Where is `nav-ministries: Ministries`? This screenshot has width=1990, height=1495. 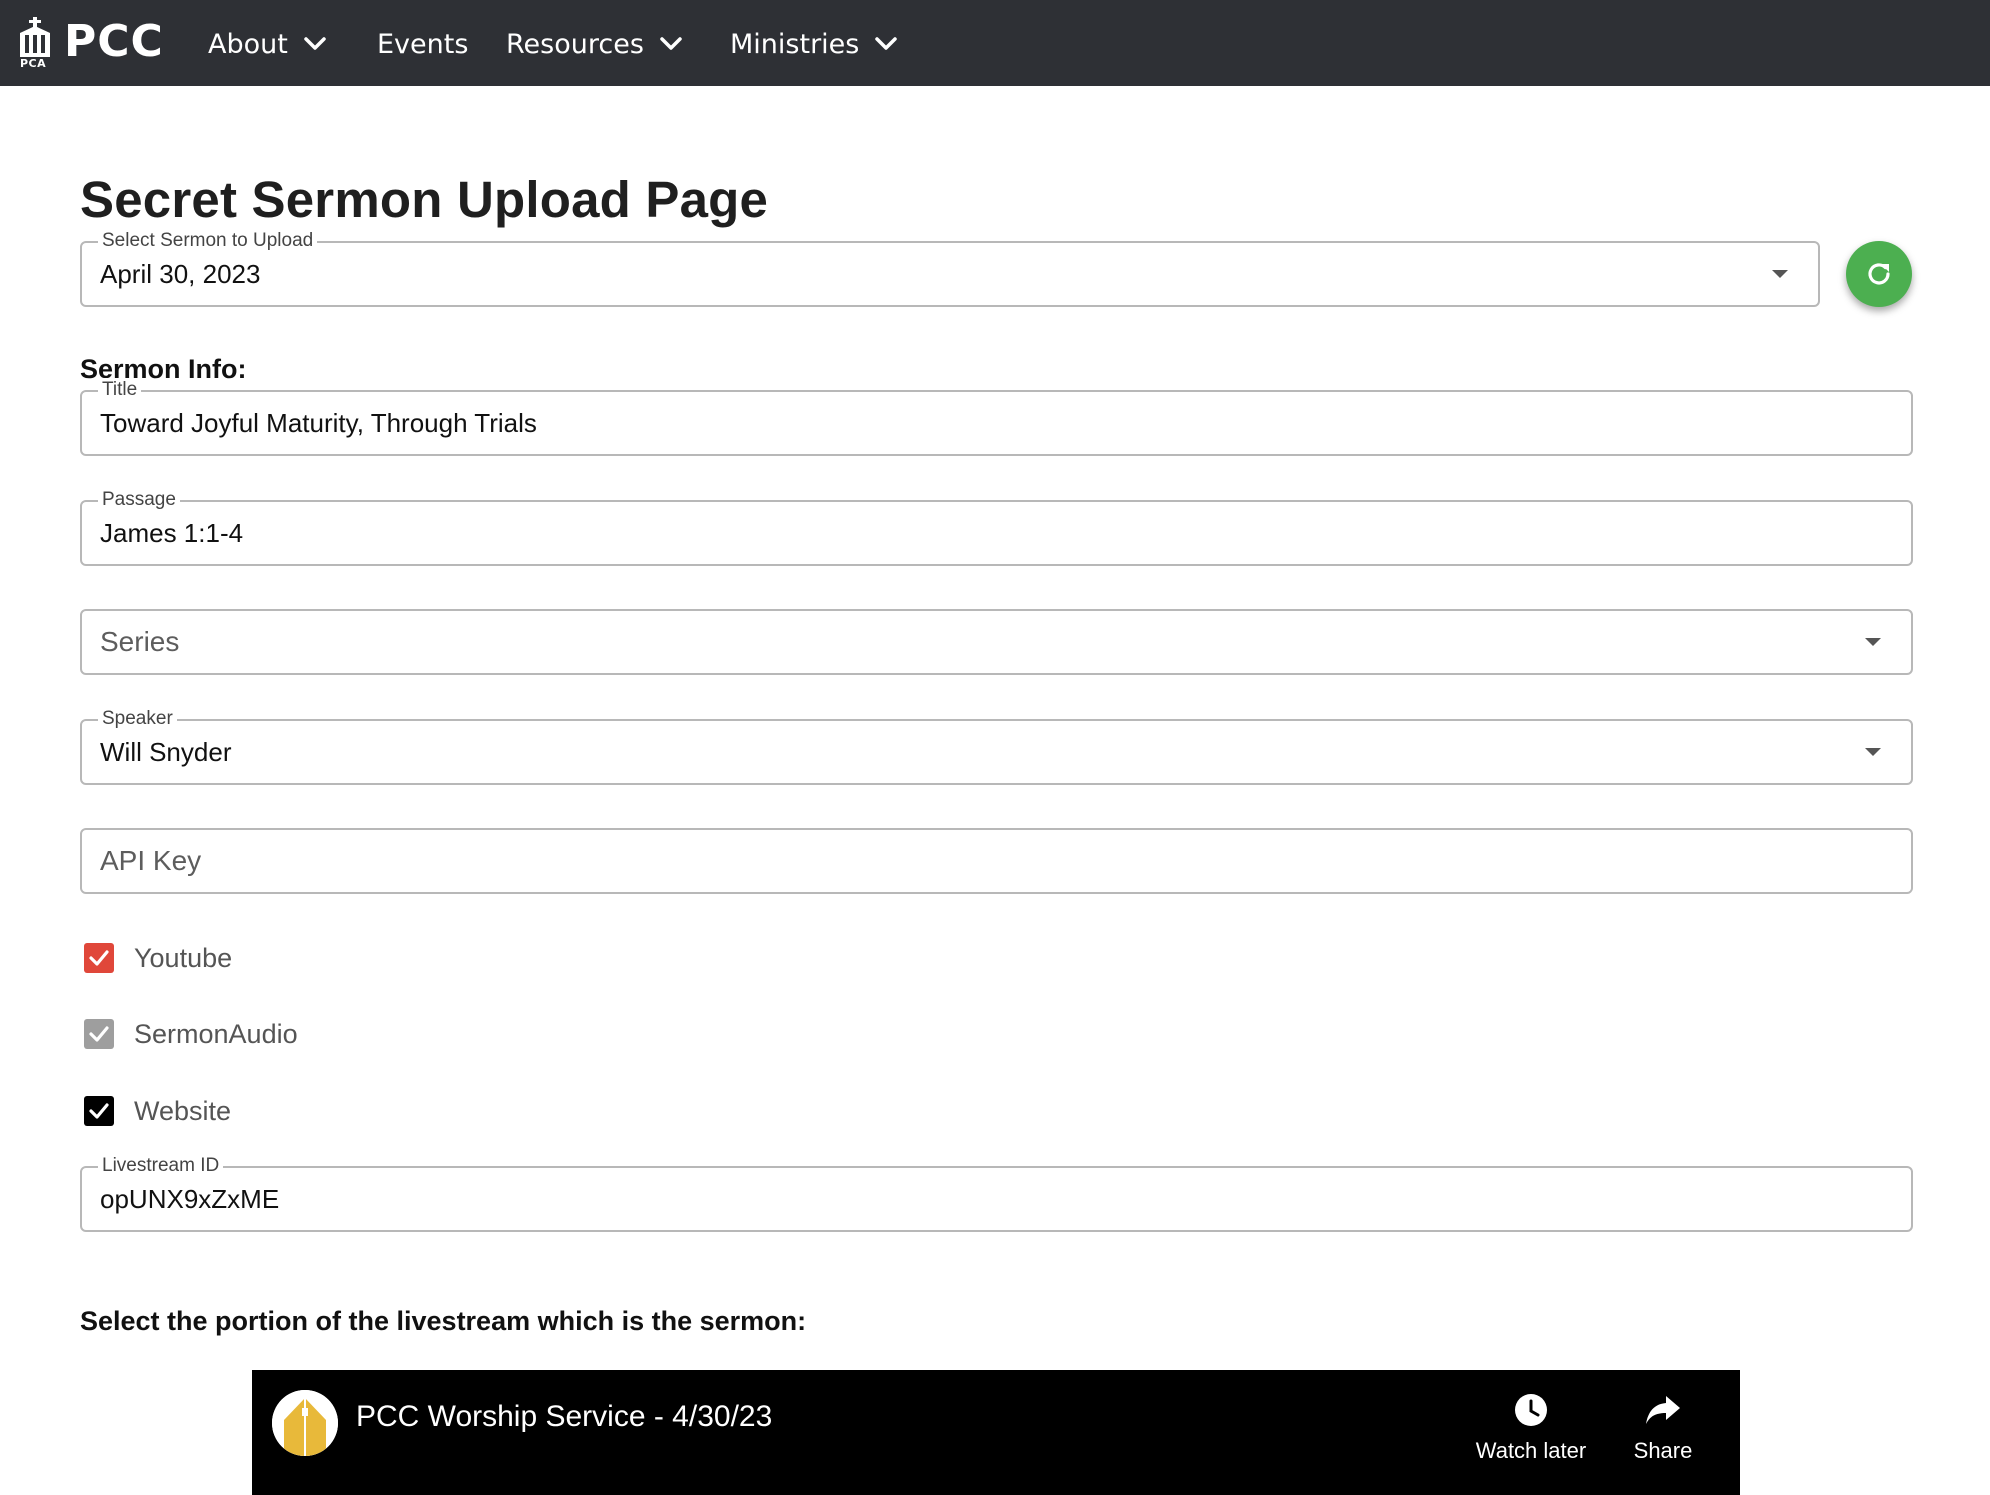 nav-ministries: Ministries is located at coordinates (814, 44).